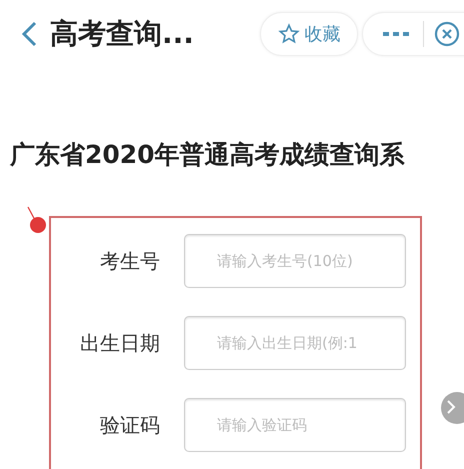 This screenshot has width=464, height=469. I want to click on input-field: 请输入考生号(10位), so click(295, 261).